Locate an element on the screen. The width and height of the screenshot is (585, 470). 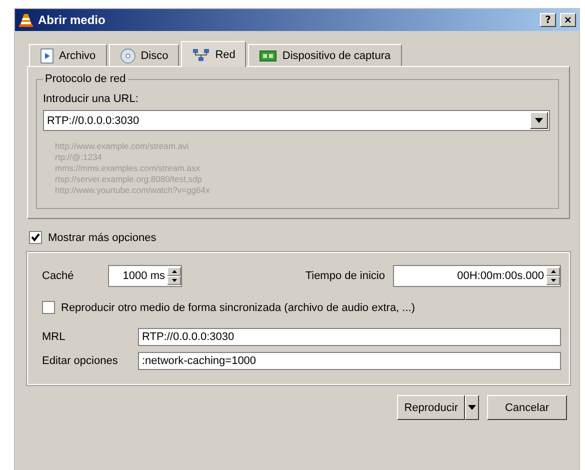
dropdown-button is located at coordinates (539, 120).